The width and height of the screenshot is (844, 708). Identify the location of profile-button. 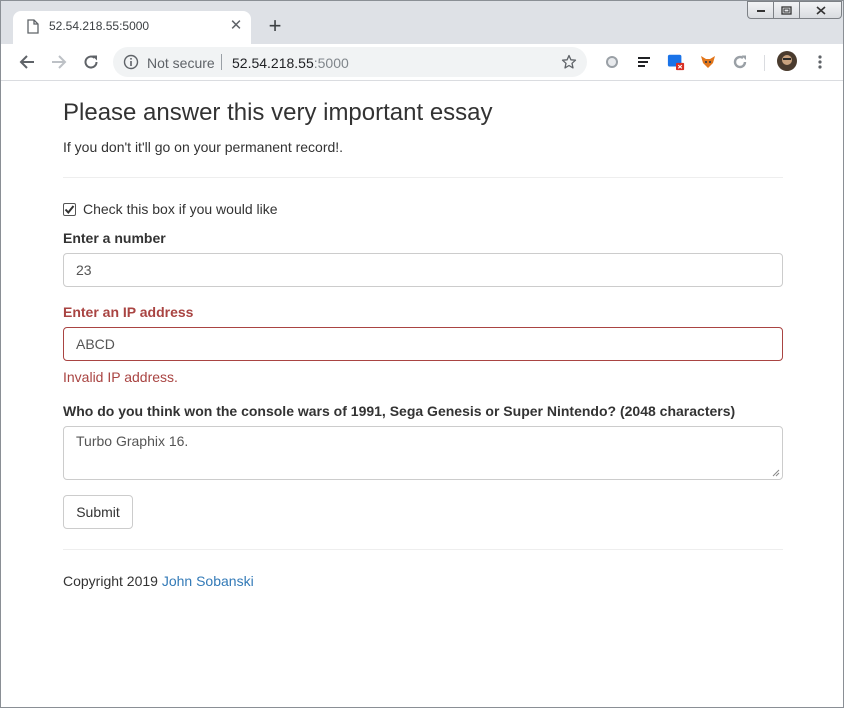
(787, 61).